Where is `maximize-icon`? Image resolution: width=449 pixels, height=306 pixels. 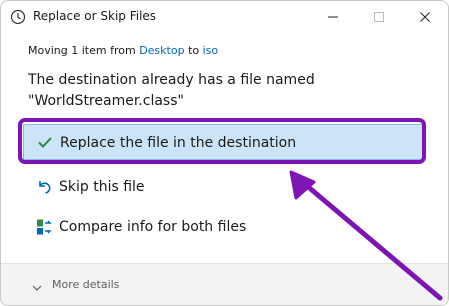
maximize-icon is located at coordinates (379, 17).